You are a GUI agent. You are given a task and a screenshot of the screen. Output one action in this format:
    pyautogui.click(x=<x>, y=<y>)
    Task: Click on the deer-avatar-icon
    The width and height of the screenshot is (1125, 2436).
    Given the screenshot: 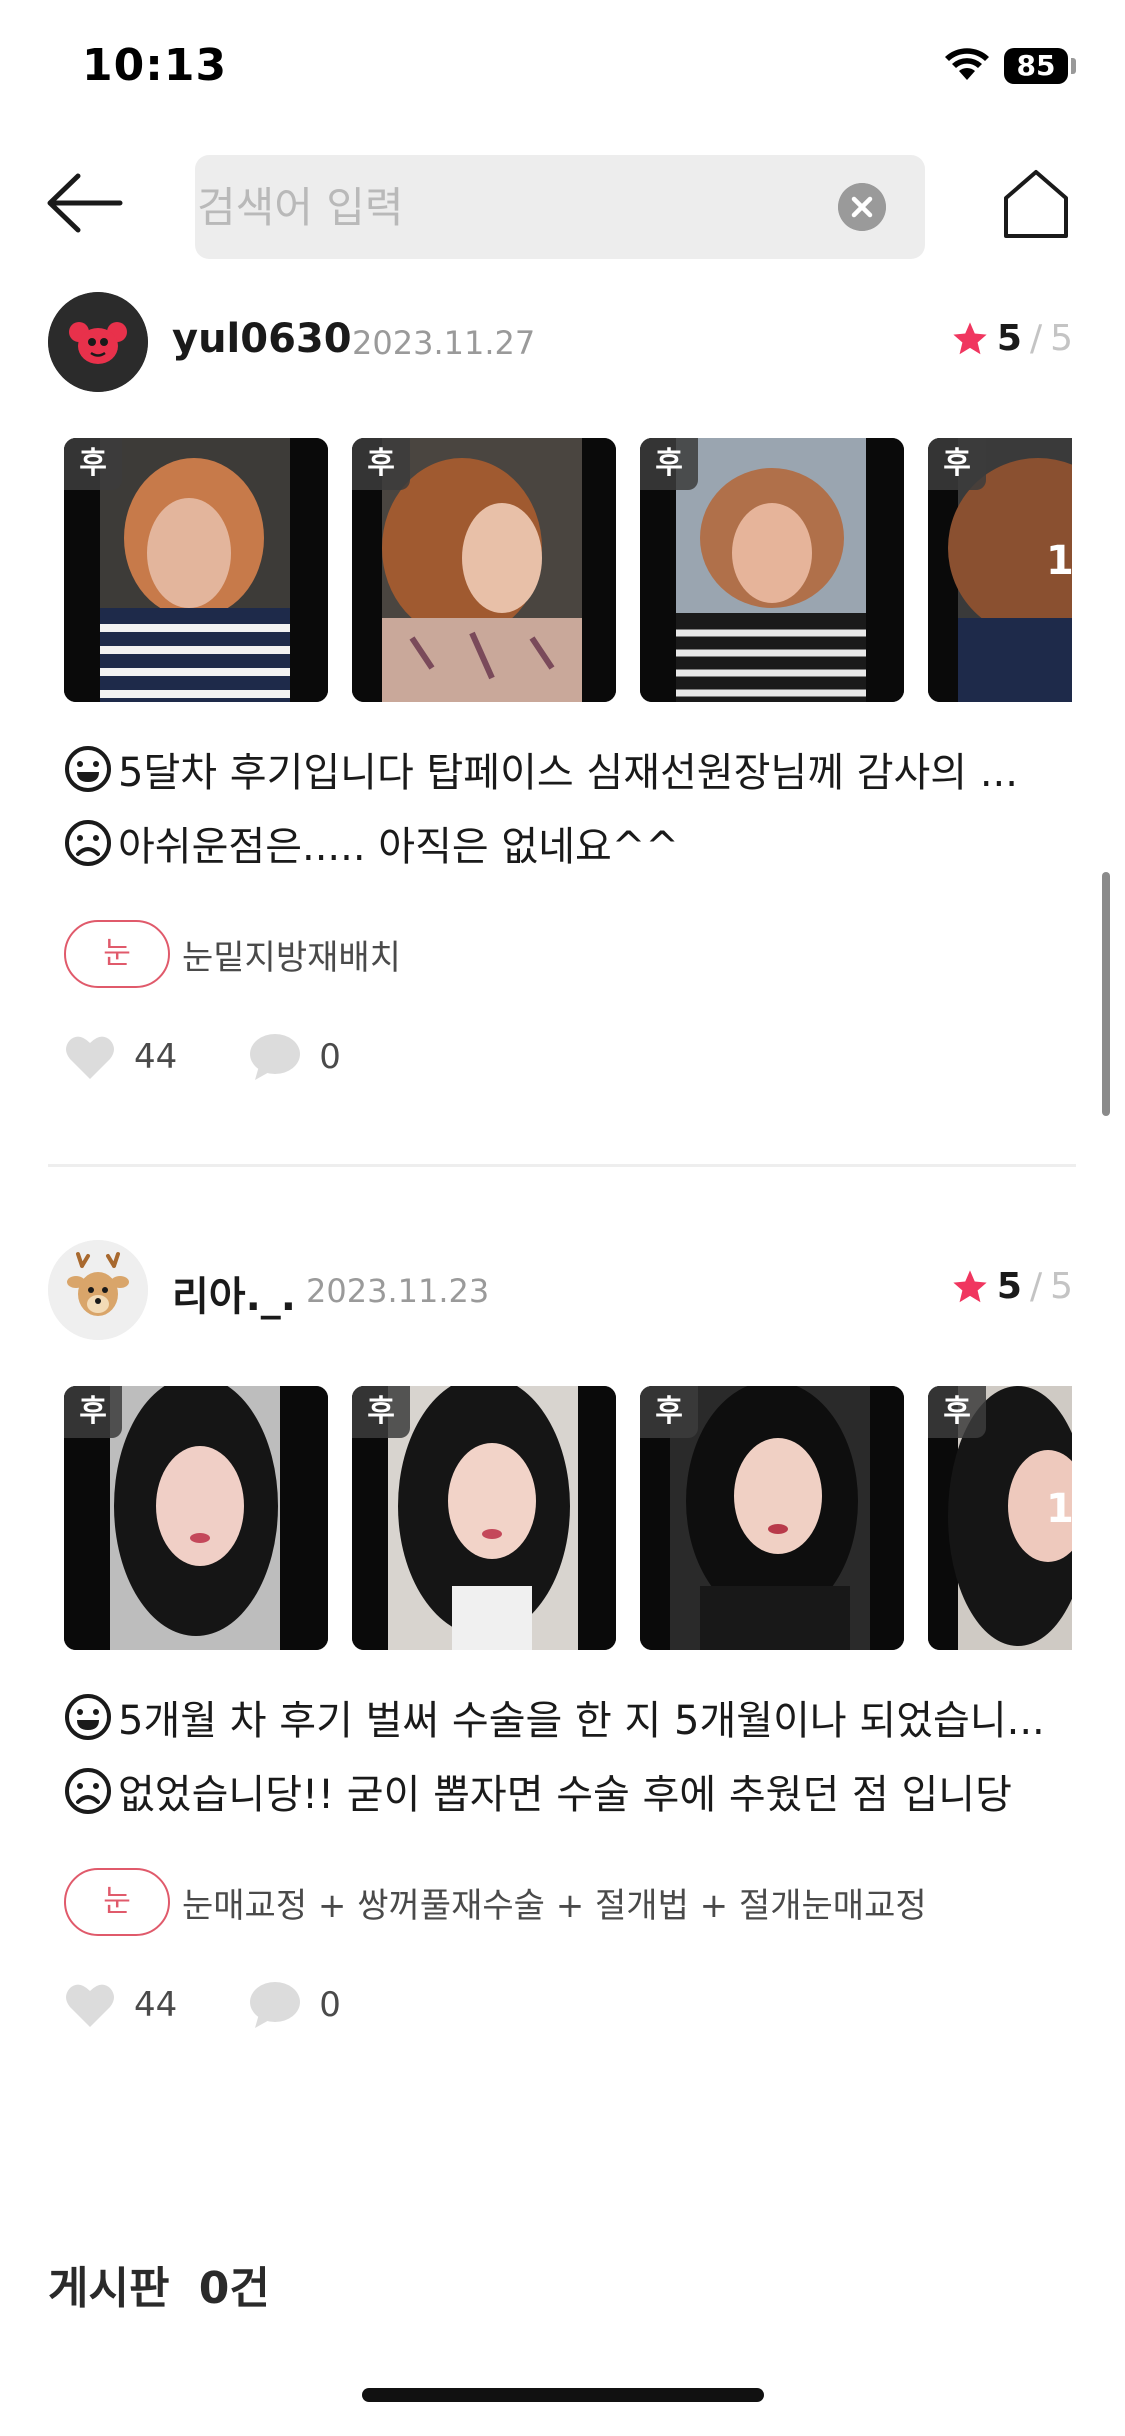 What is the action you would take?
    pyautogui.click(x=98, y=1290)
    